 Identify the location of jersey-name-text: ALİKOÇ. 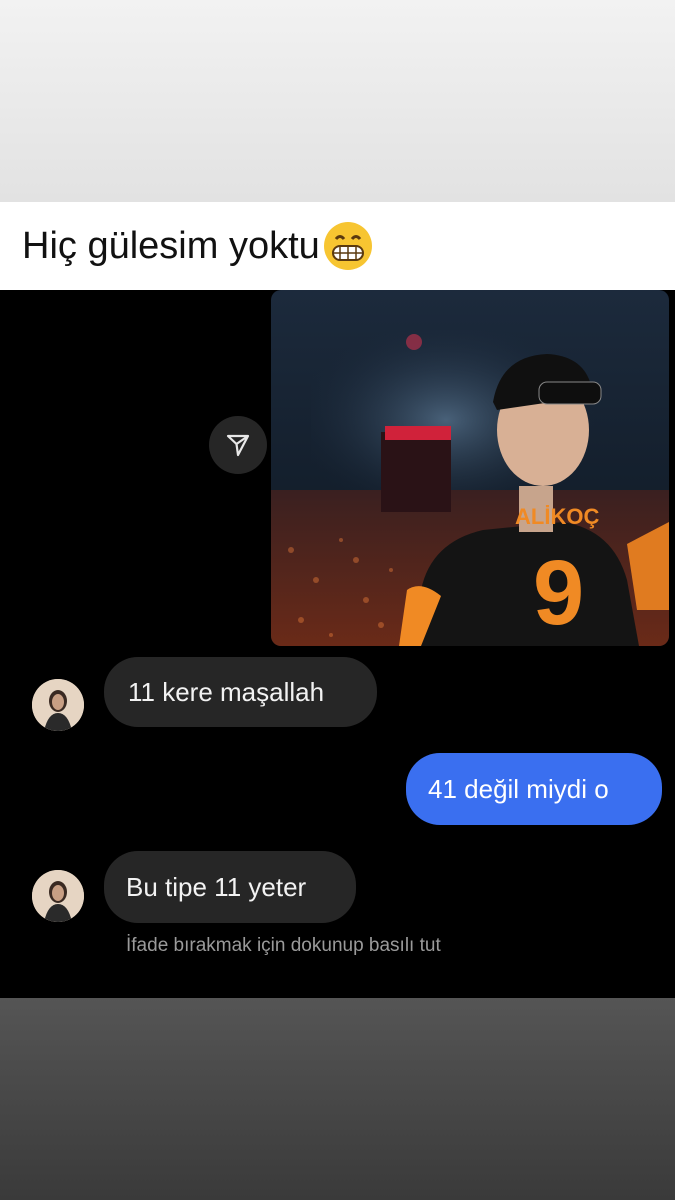
(557, 516).